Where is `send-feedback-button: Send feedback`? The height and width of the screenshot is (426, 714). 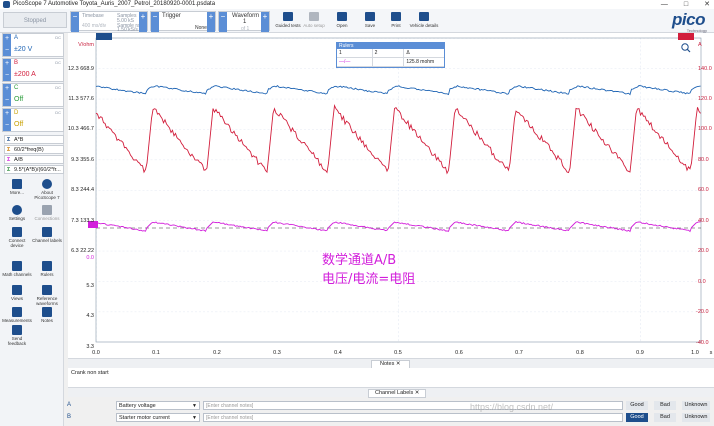 send-feedback-button: Send feedback is located at coordinates (17, 335).